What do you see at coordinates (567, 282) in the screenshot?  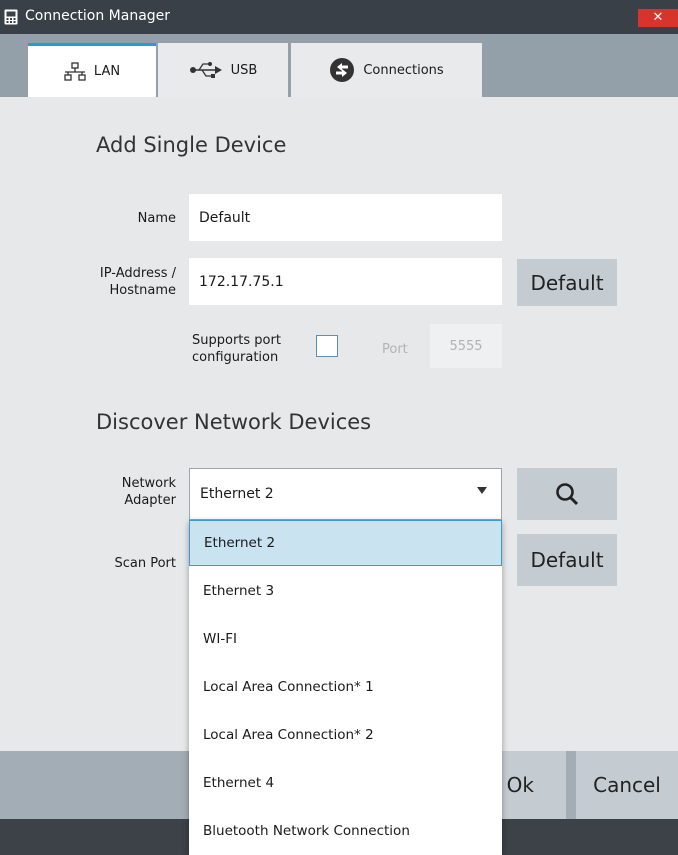 I see `ip-default-button: Default` at bounding box center [567, 282].